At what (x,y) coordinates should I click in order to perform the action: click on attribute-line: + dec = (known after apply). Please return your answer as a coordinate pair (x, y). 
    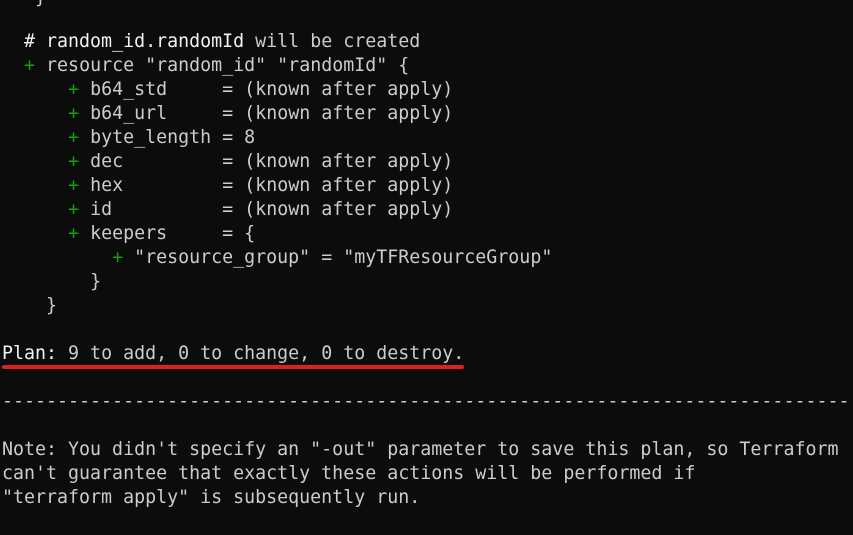
    Looking at the image, I should click on (227, 162).